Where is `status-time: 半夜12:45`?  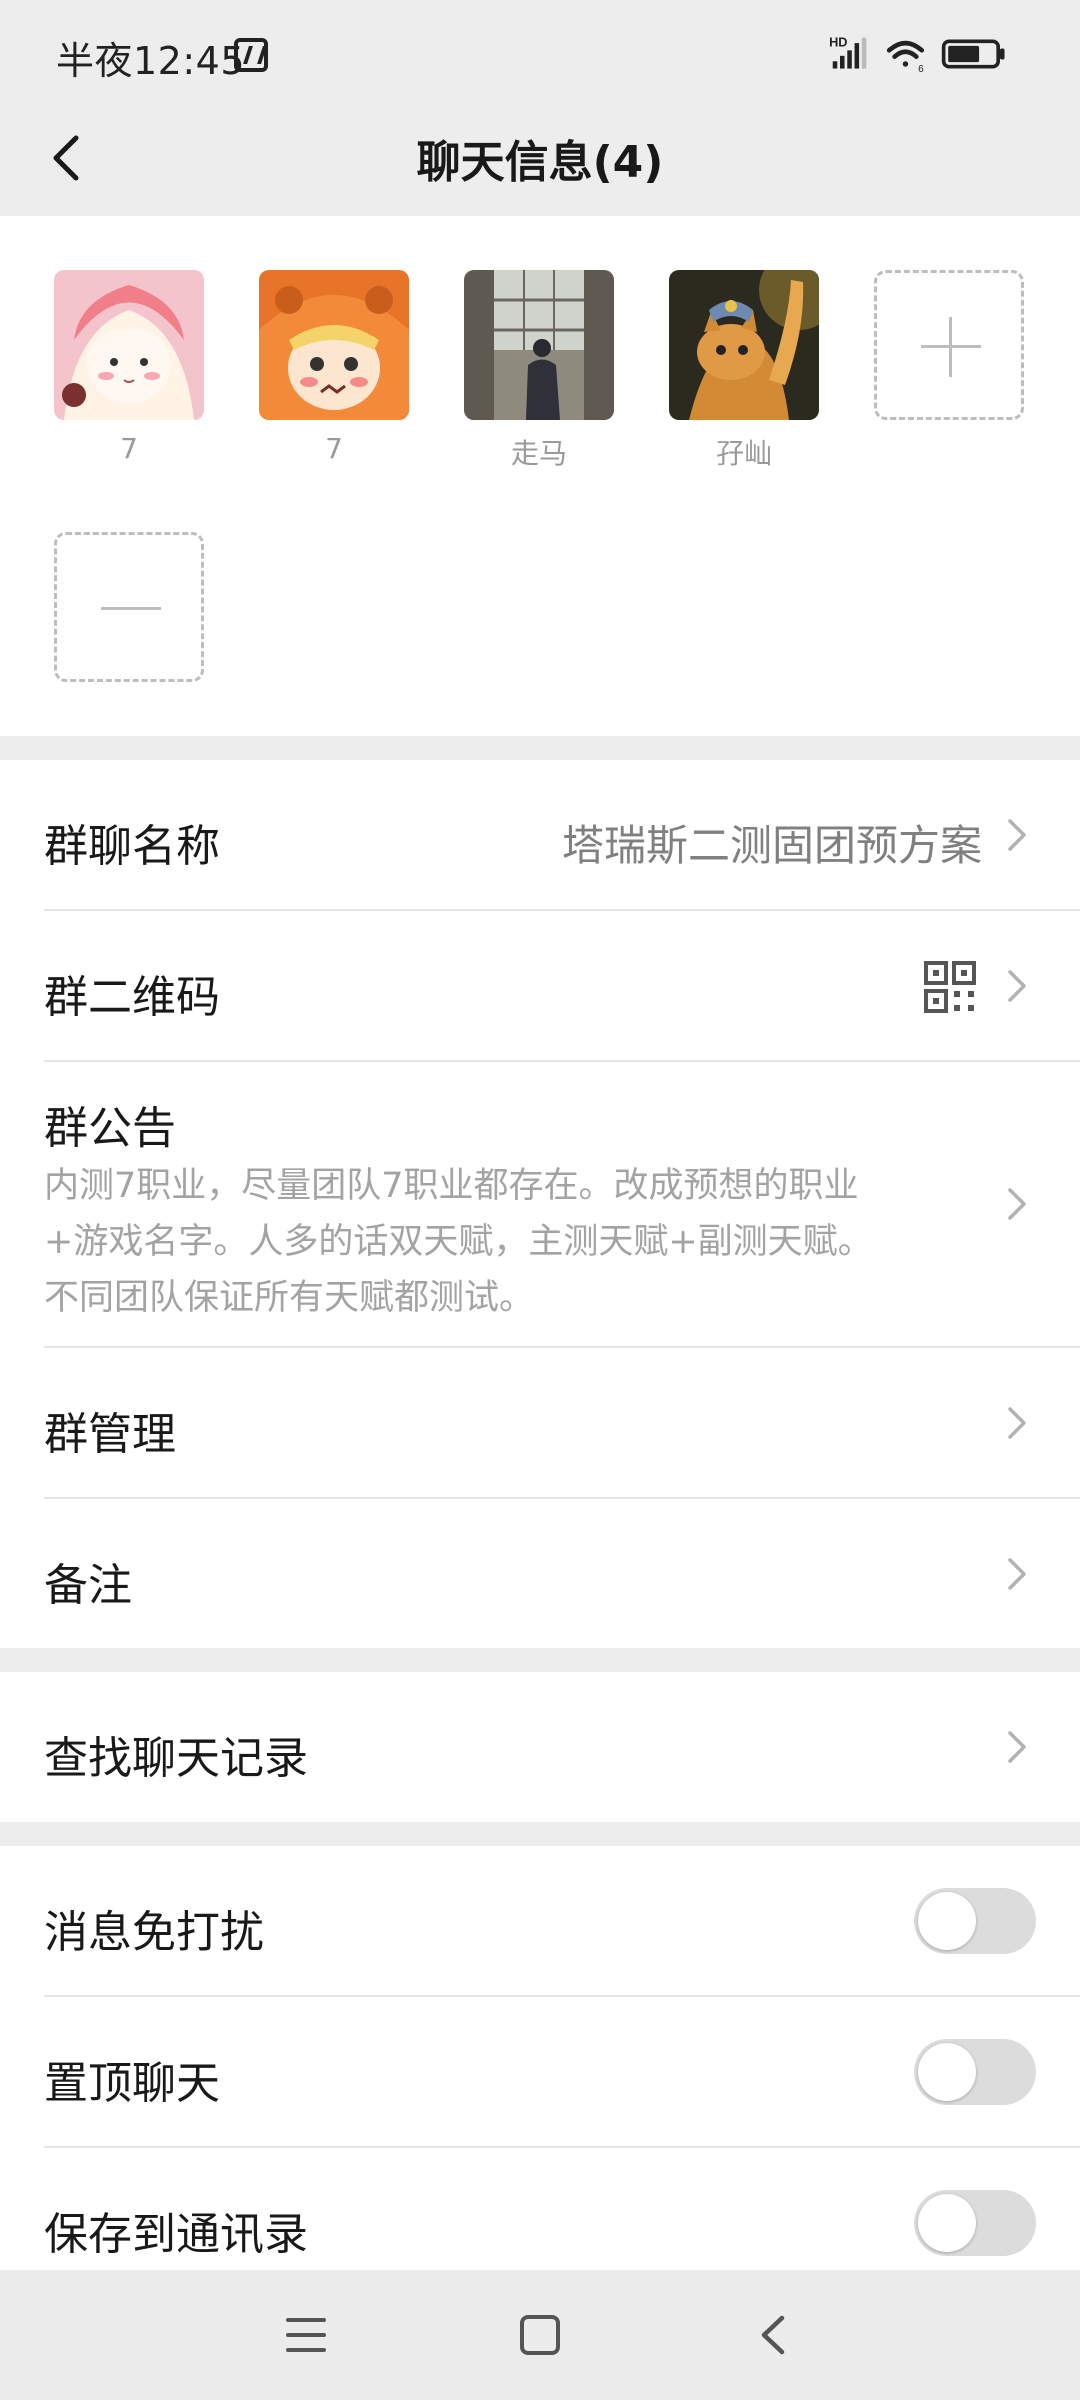 status-time: 半夜12:45 is located at coordinates (151, 61).